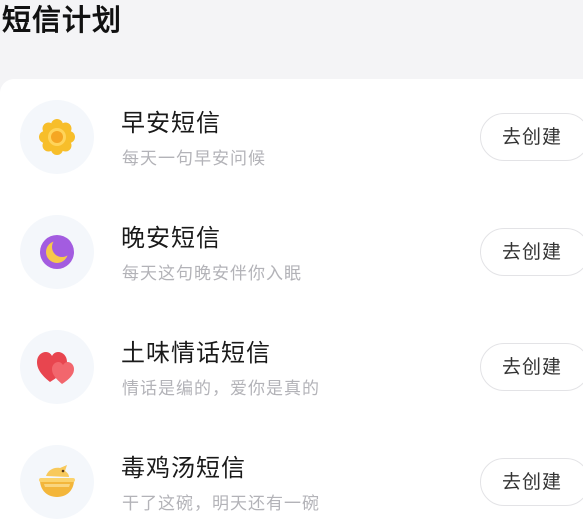 This screenshot has width=583, height=523. I want to click on plan-name: 土味情话短信, so click(196, 353).